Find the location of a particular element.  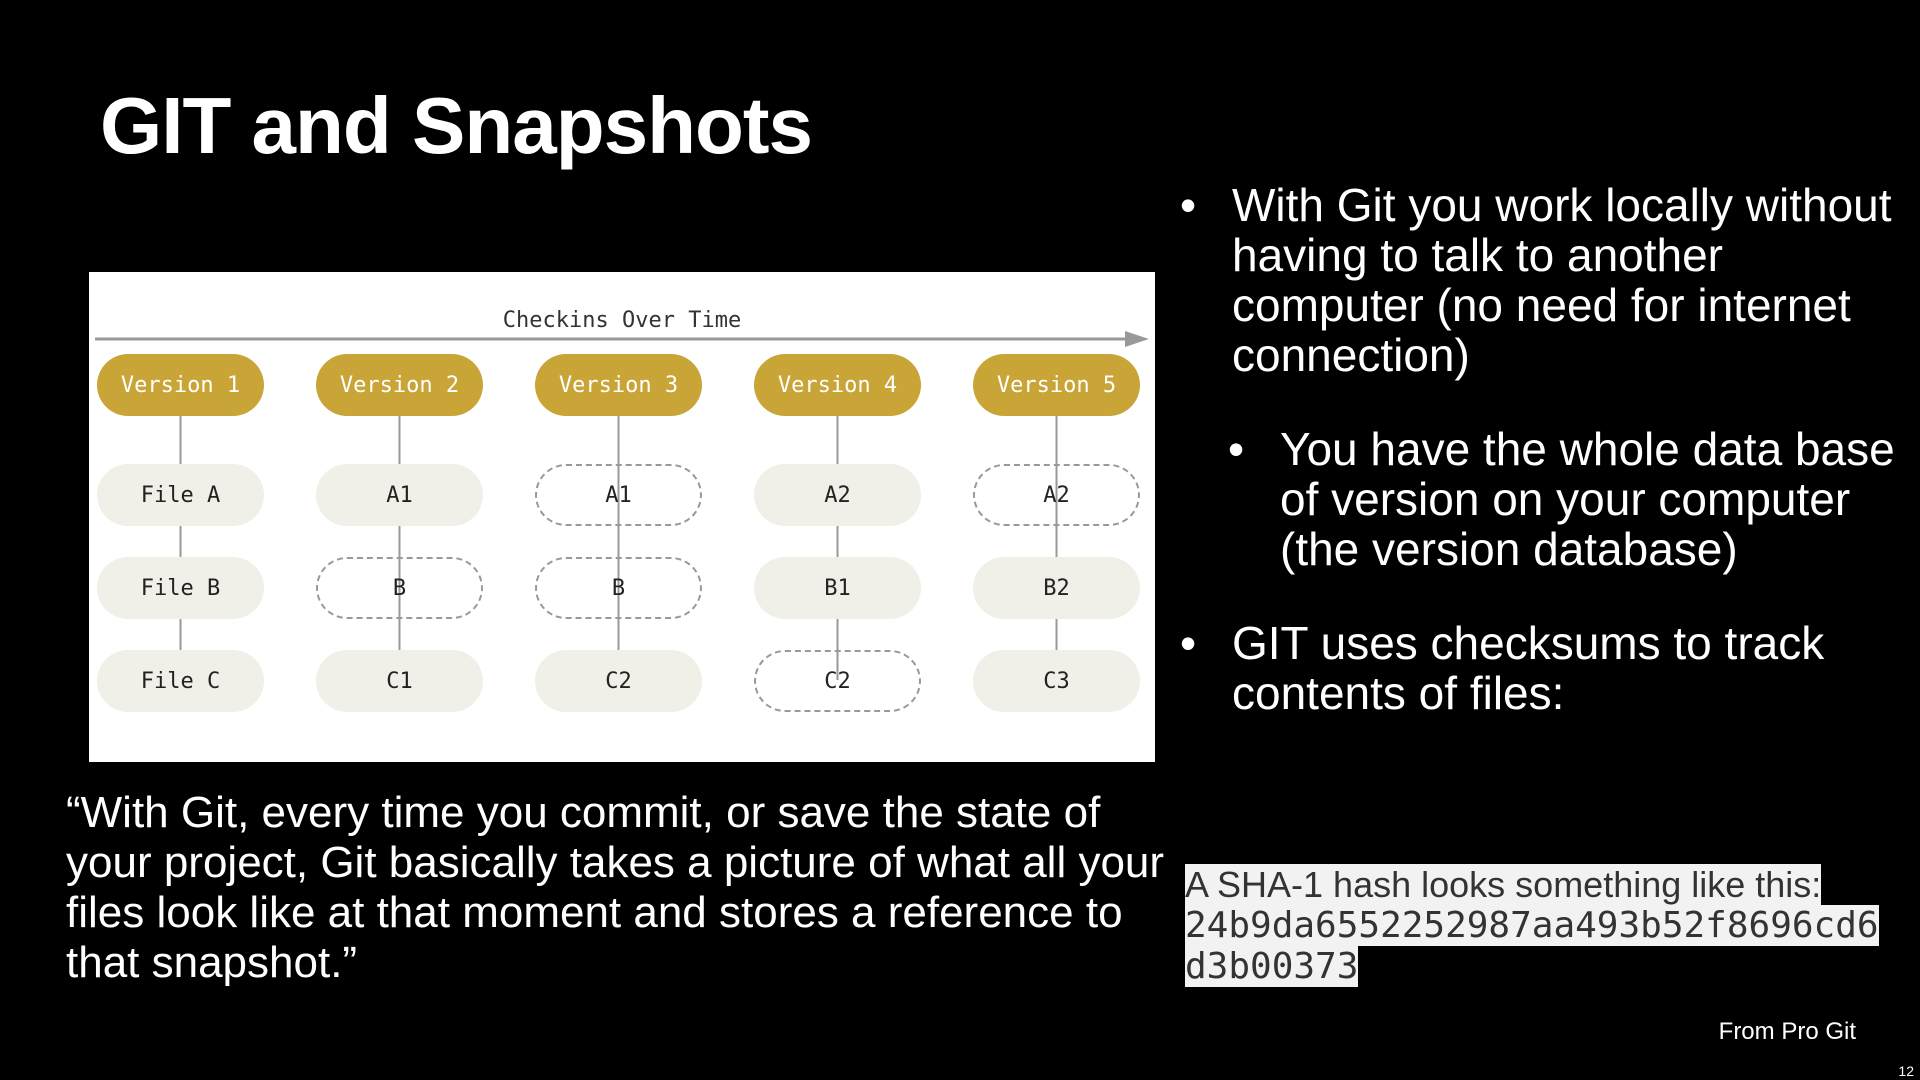

version-pill: Version 4 is located at coordinates (837, 385).